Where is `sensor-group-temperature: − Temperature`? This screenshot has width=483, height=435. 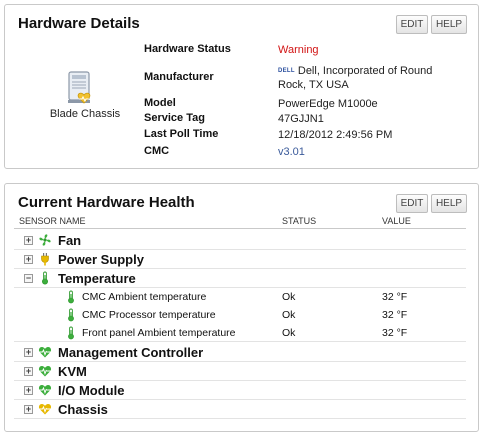 sensor-group-temperature: − Temperature is located at coordinates (240, 278).